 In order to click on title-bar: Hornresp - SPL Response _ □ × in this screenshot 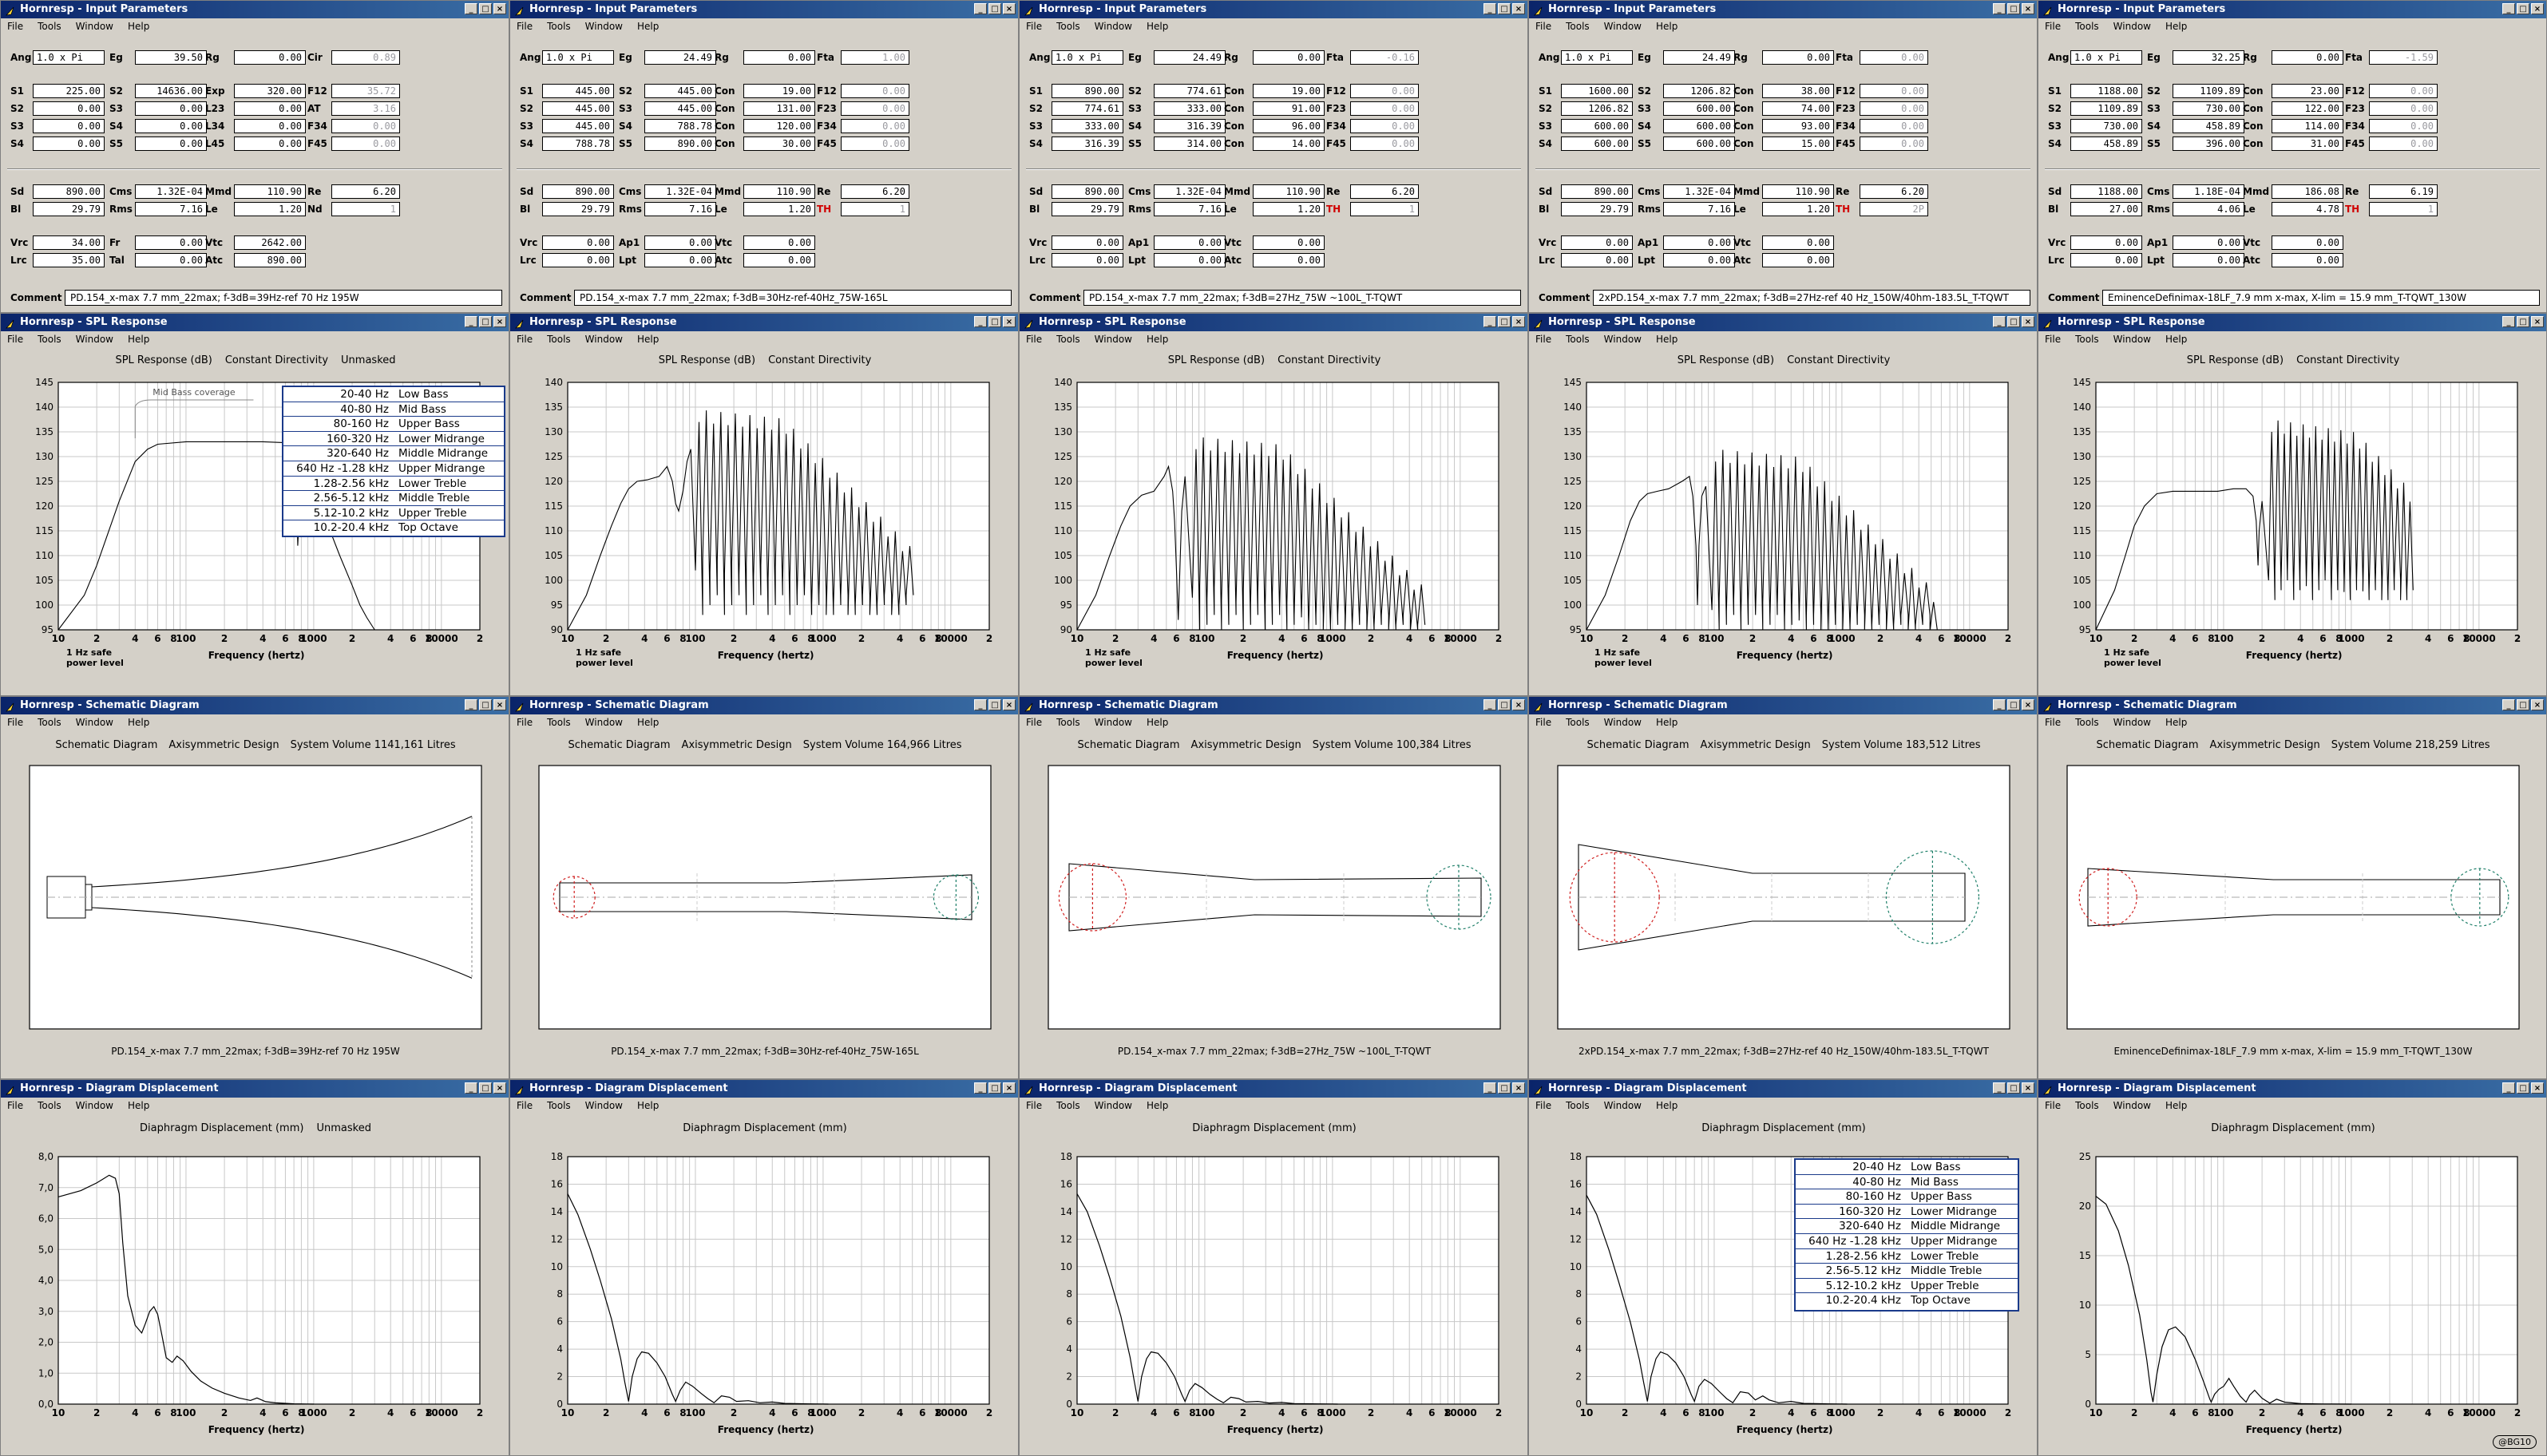, I will do `click(255, 322)`.